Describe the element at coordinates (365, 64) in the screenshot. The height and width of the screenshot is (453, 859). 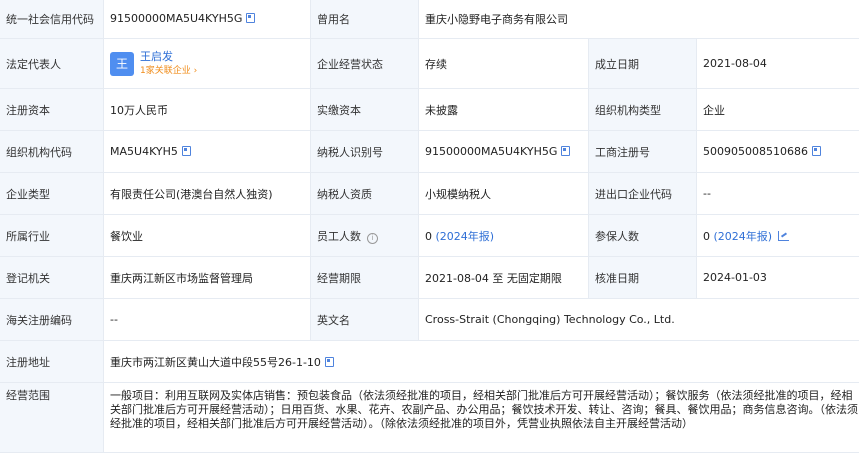
I see `status-label: 企业经营状态` at that location.